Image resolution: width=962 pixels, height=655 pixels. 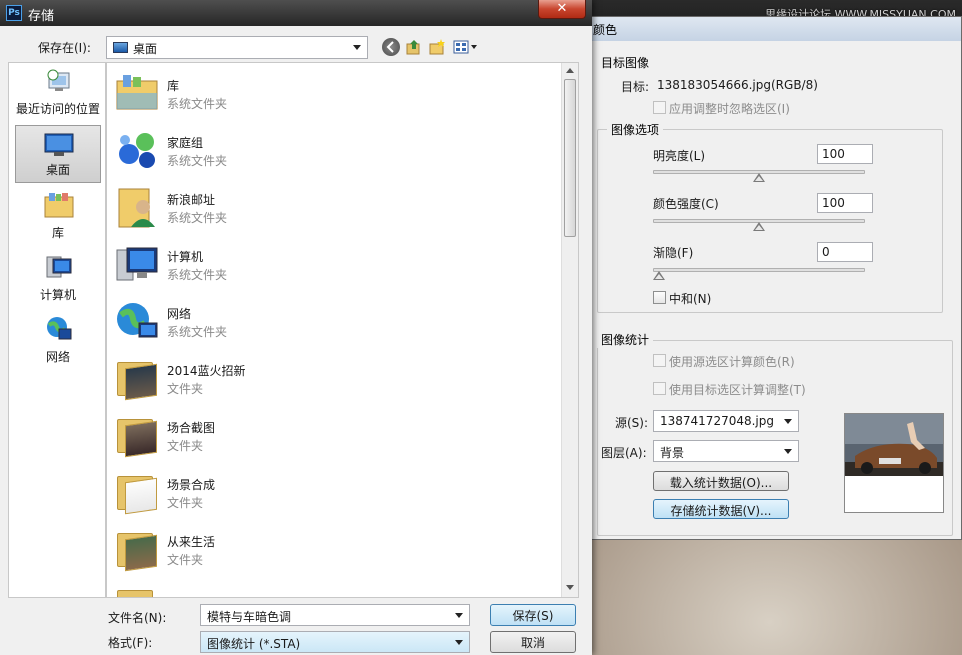 I want to click on save-titlebar: Ps 存储 ✕, so click(x=296, y=13).